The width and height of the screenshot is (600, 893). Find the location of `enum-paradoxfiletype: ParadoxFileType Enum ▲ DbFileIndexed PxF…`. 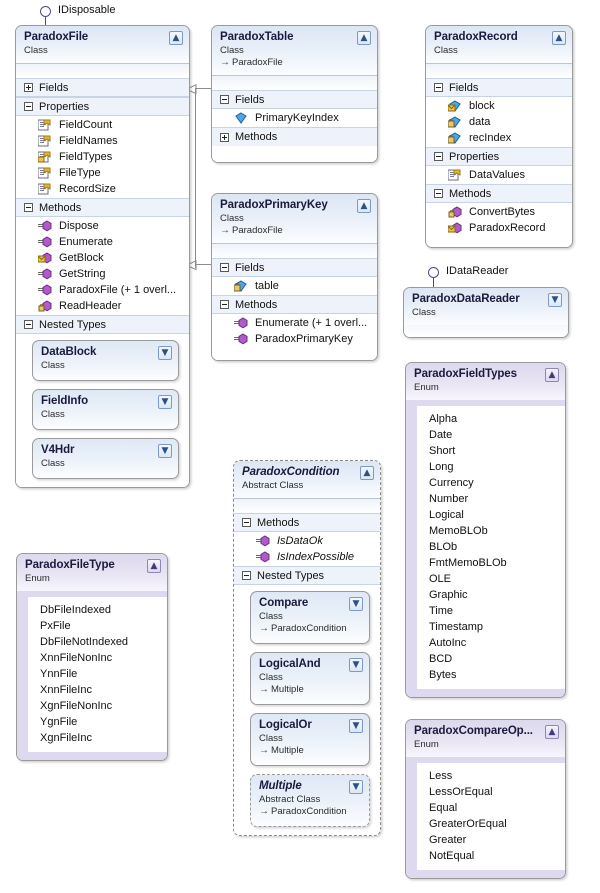

enum-paradoxfiletype: ParadoxFileType Enum ▲ DbFileIndexed PxF… is located at coordinates (92, 657).